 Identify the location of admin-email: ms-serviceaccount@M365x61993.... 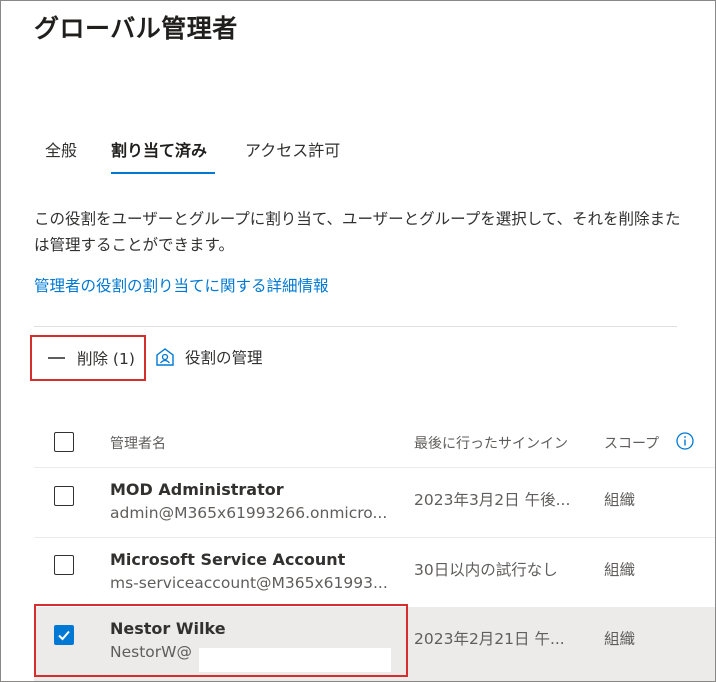
(249, 583).